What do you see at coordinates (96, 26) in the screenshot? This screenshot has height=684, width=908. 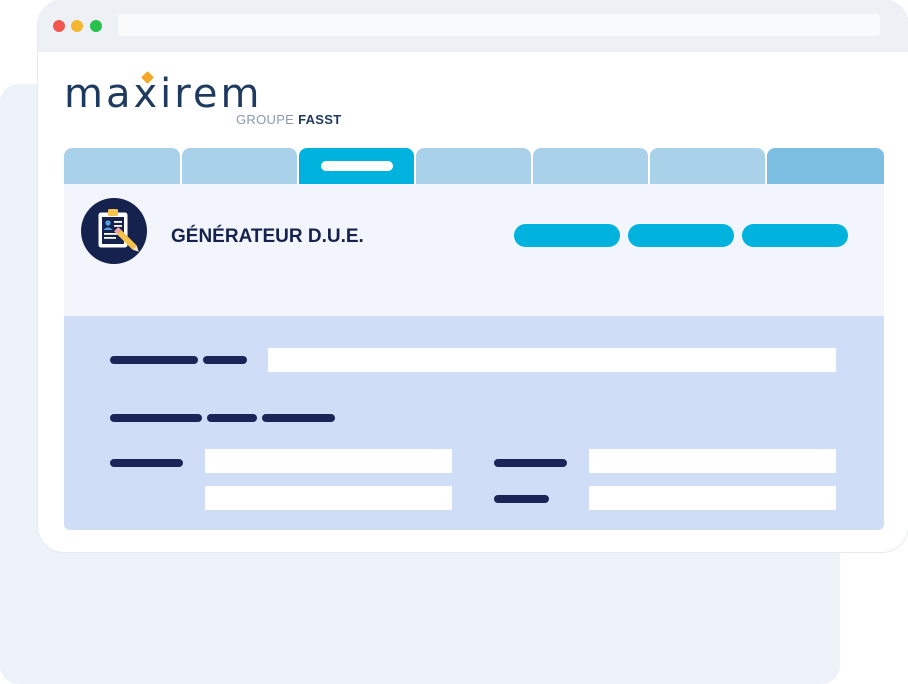 I see `maximize-window-button` at bounding box center [96, 26].